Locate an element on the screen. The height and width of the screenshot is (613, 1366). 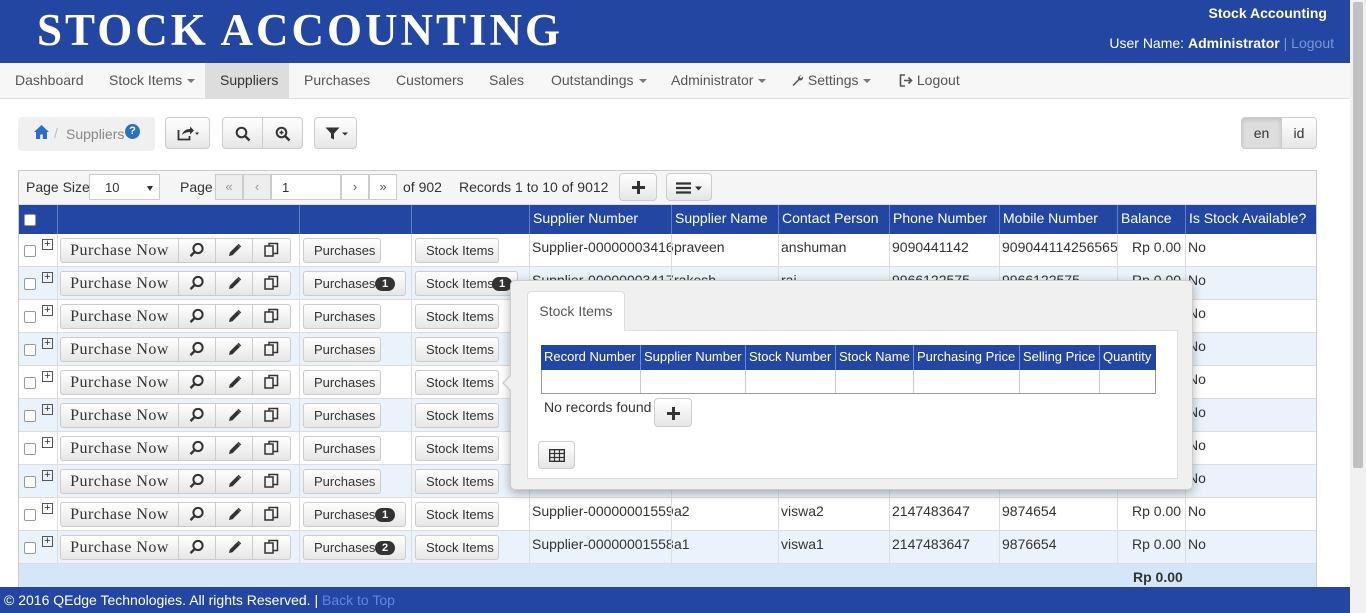
col-stock-name: Stock Name is located at coordinates (874, 357).